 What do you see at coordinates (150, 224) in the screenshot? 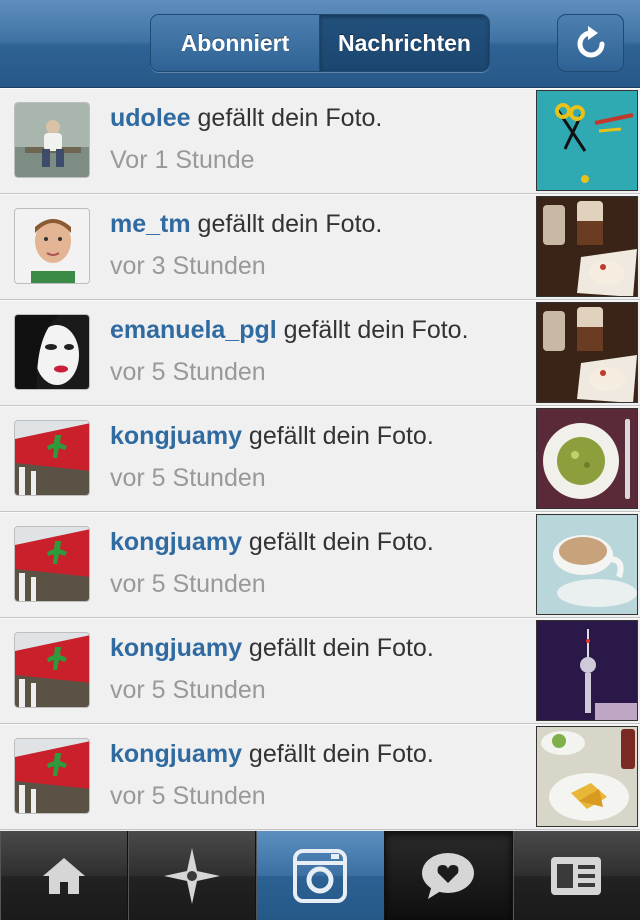
I see `username-link: me_tm` at bounding box center [150, 224].